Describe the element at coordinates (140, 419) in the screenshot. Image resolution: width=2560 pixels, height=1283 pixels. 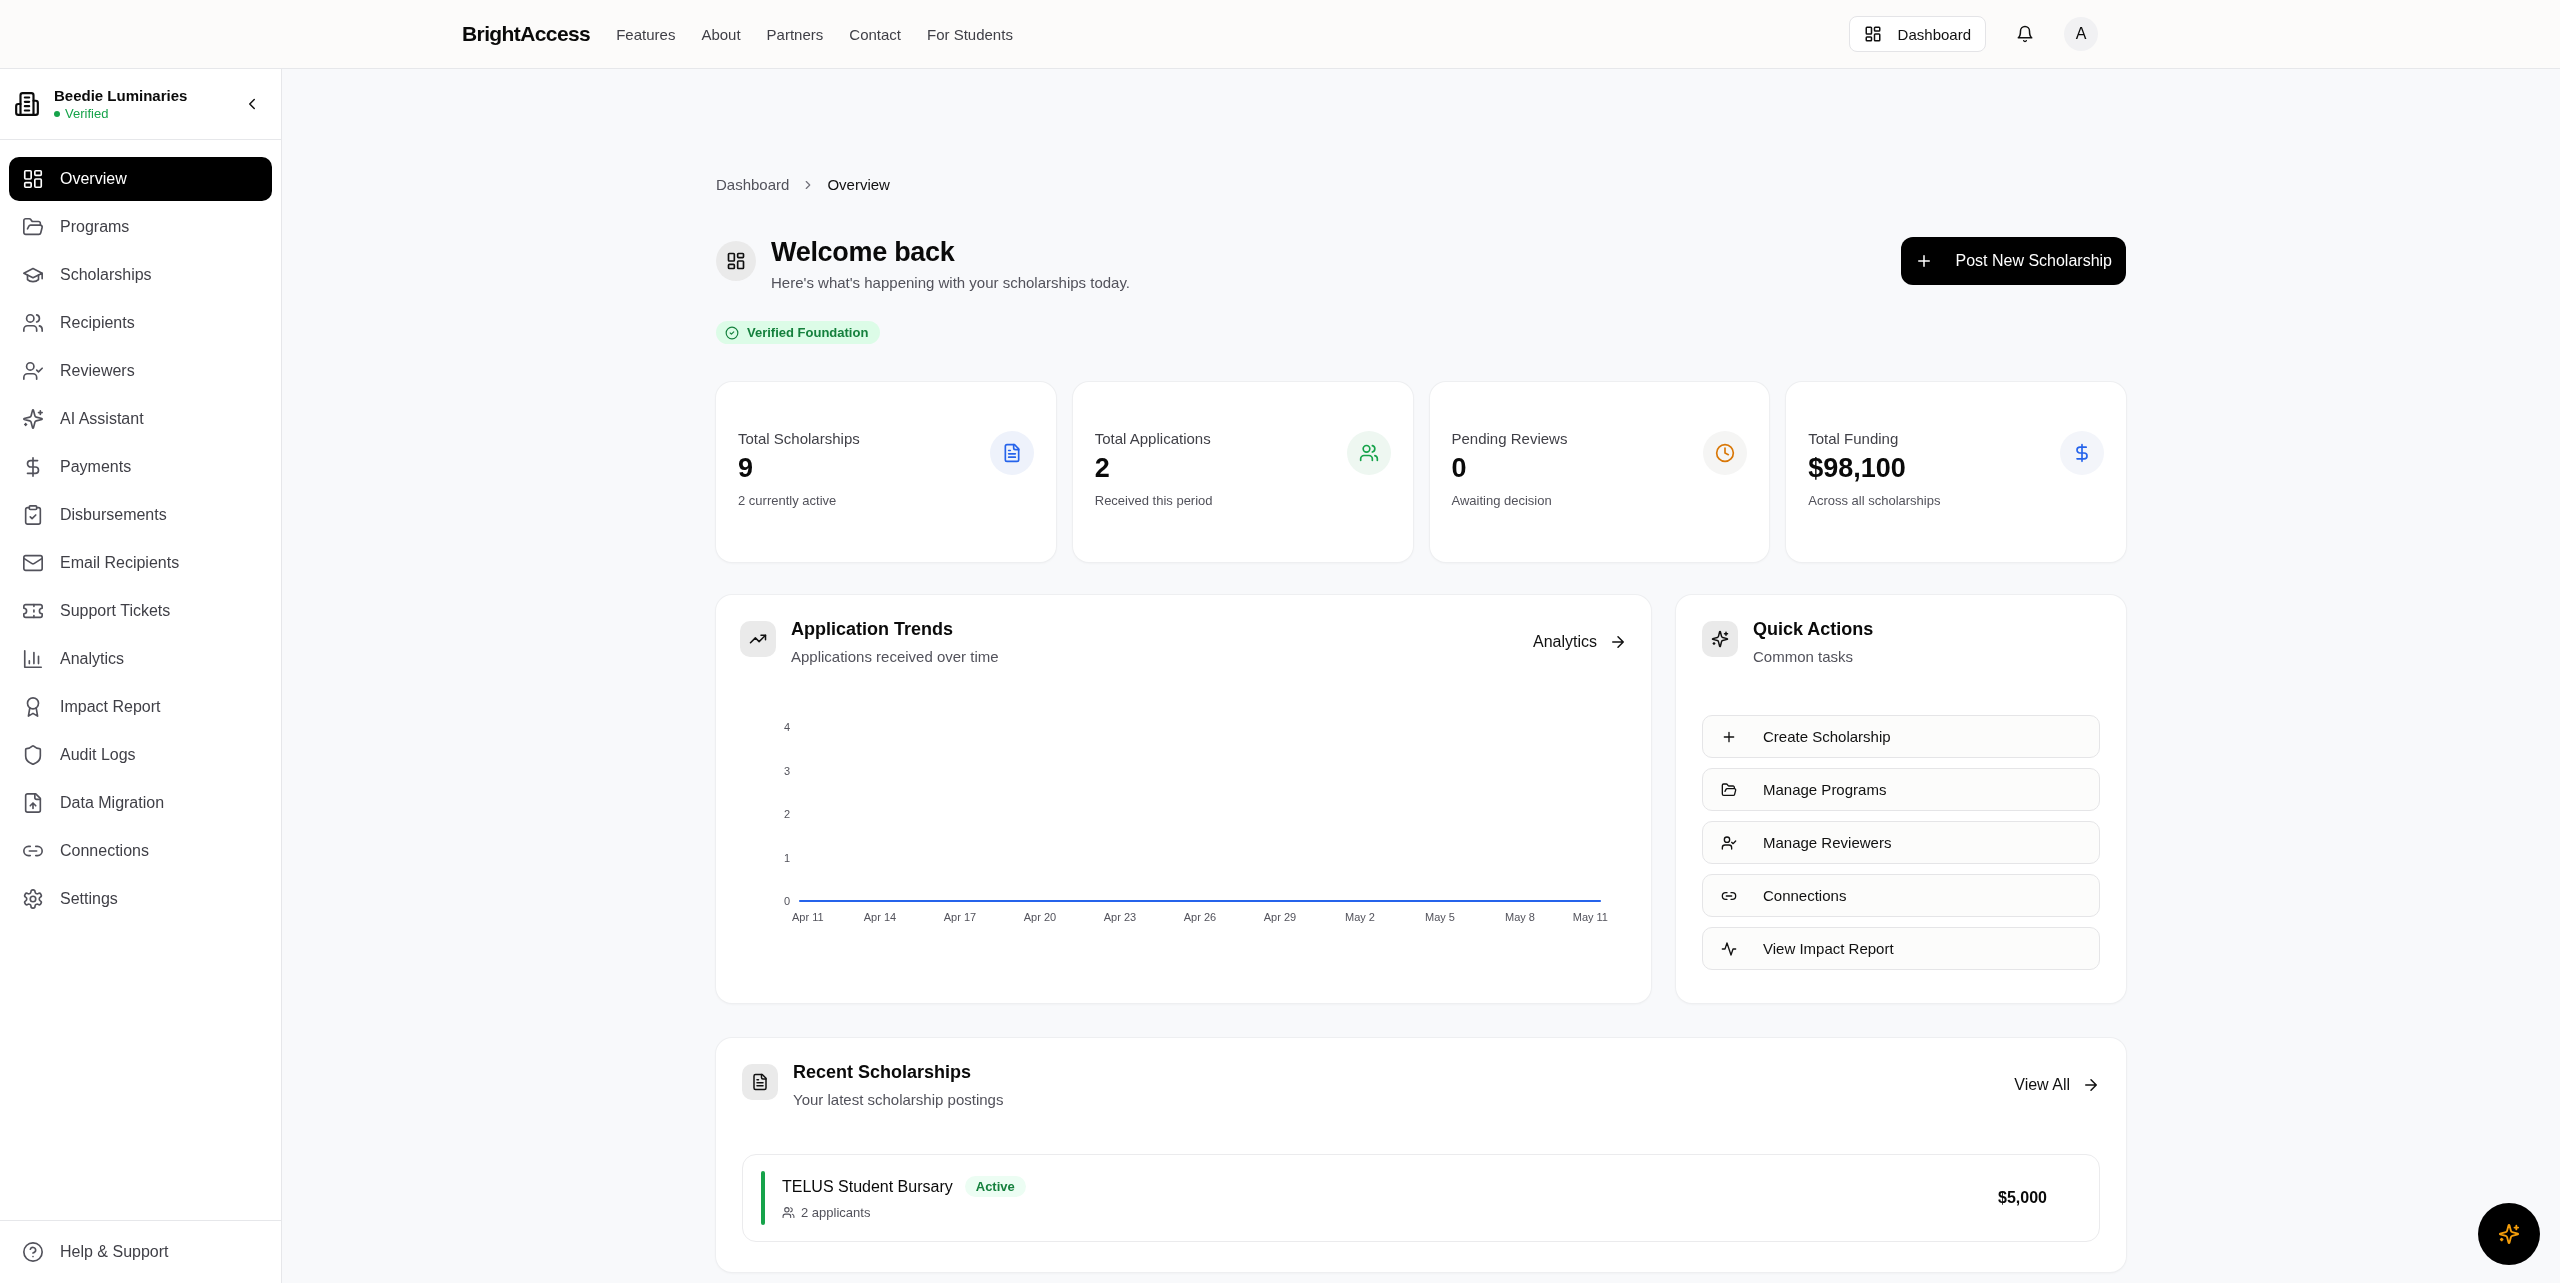
I see `sidebar-item: AI Assistant` at that location.